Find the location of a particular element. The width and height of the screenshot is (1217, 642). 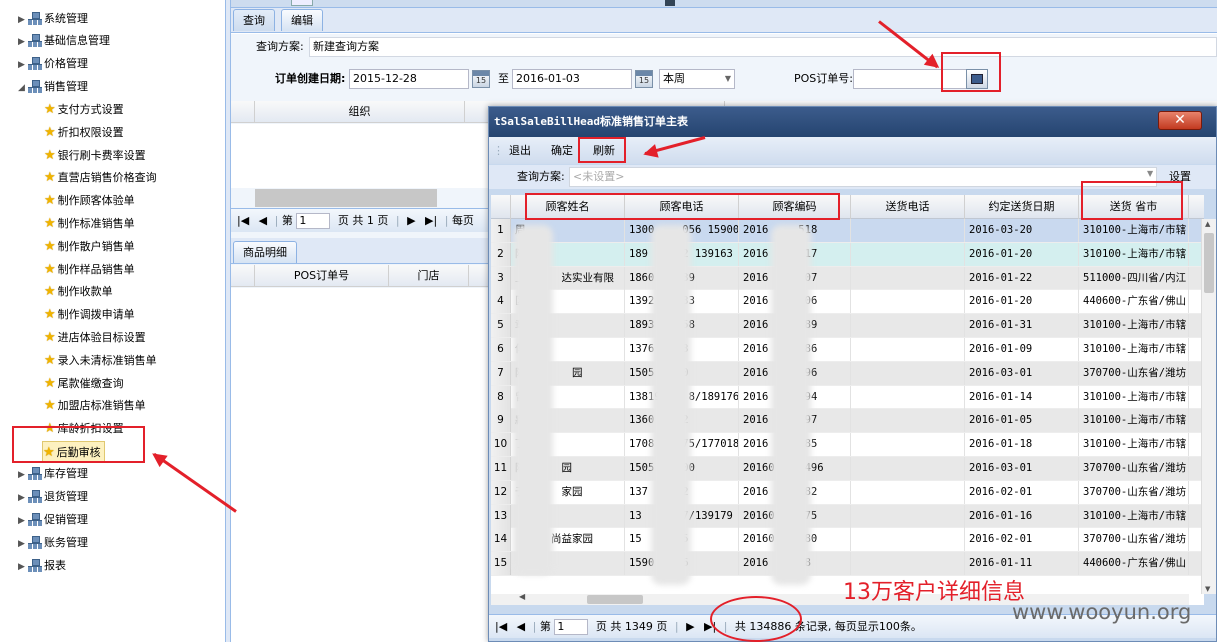

hscroll-thumb is located at coordinates (615, 599).